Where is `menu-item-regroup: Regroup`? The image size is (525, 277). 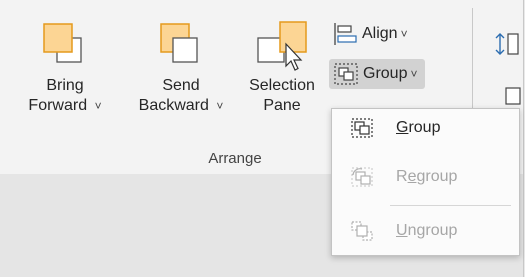 menu-item-regroup: Regroup is located at coordinates (425, 177).